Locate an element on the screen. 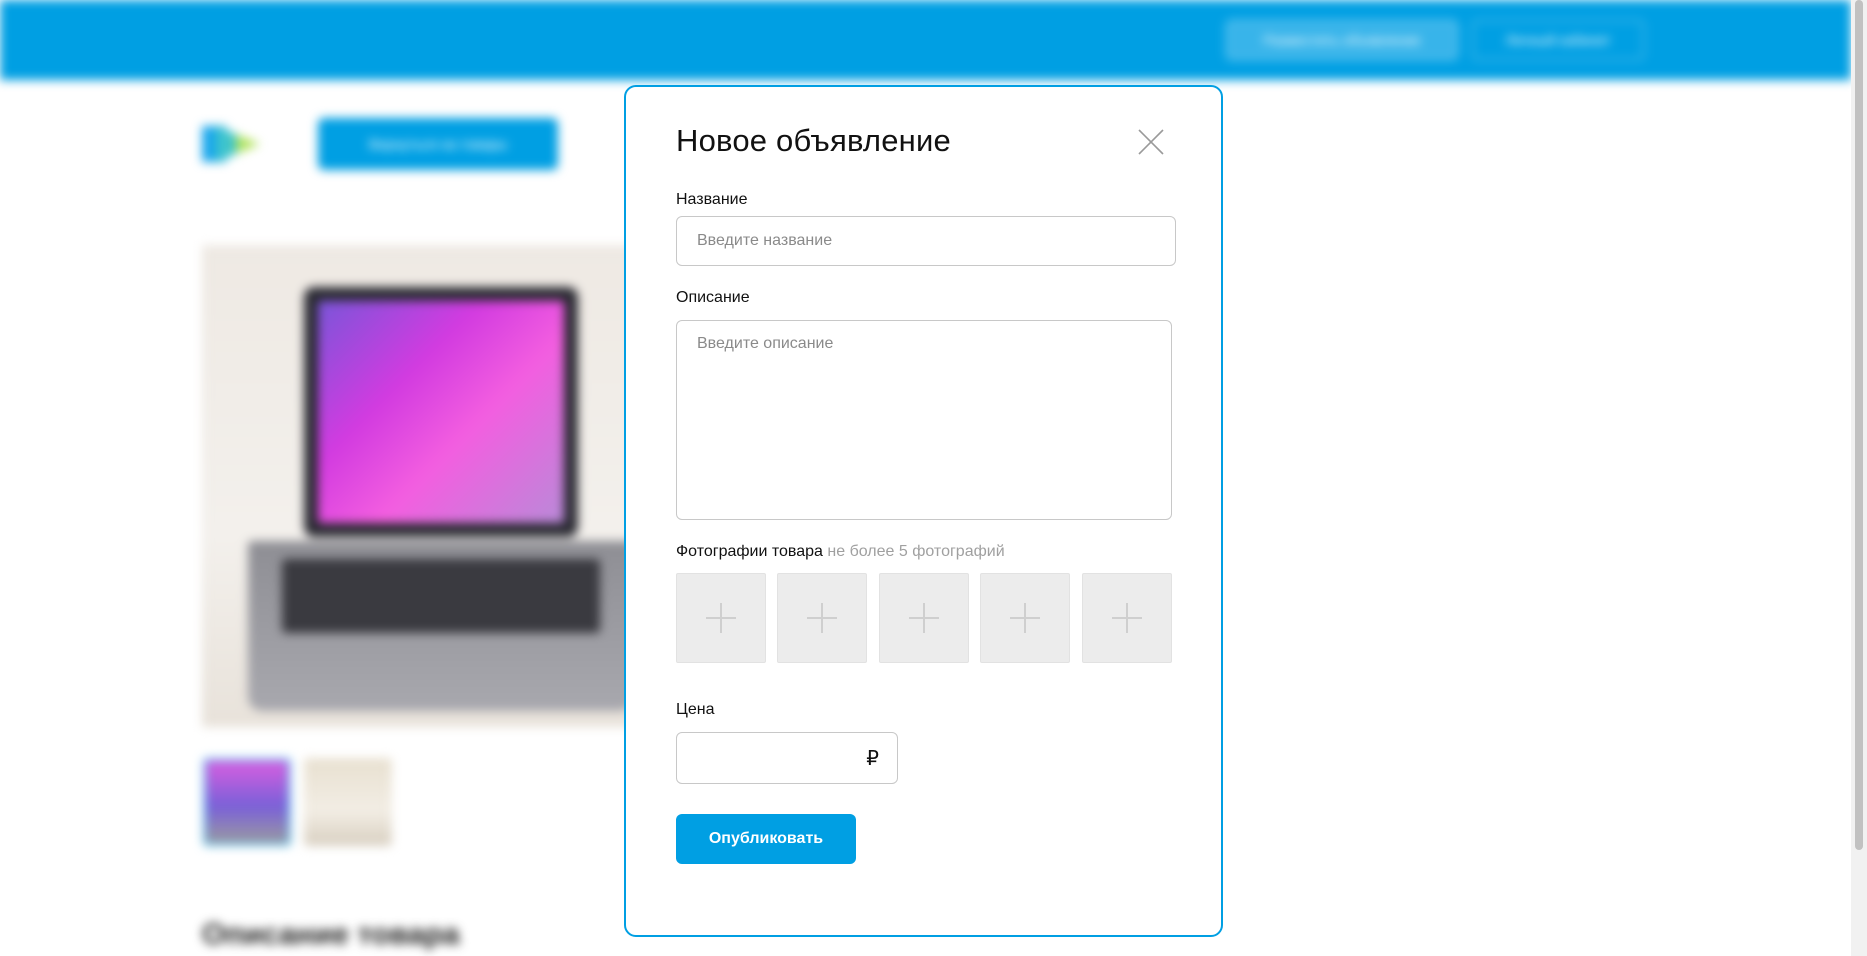 This screenshot has height=956, width=1867. description-label: Описание is located at coordinates (713, 297).